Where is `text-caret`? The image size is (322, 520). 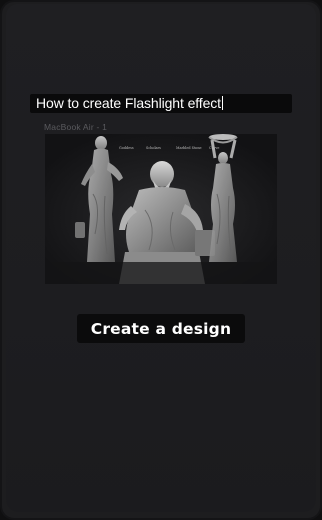
text-caret is located at coordinates (222, 103).